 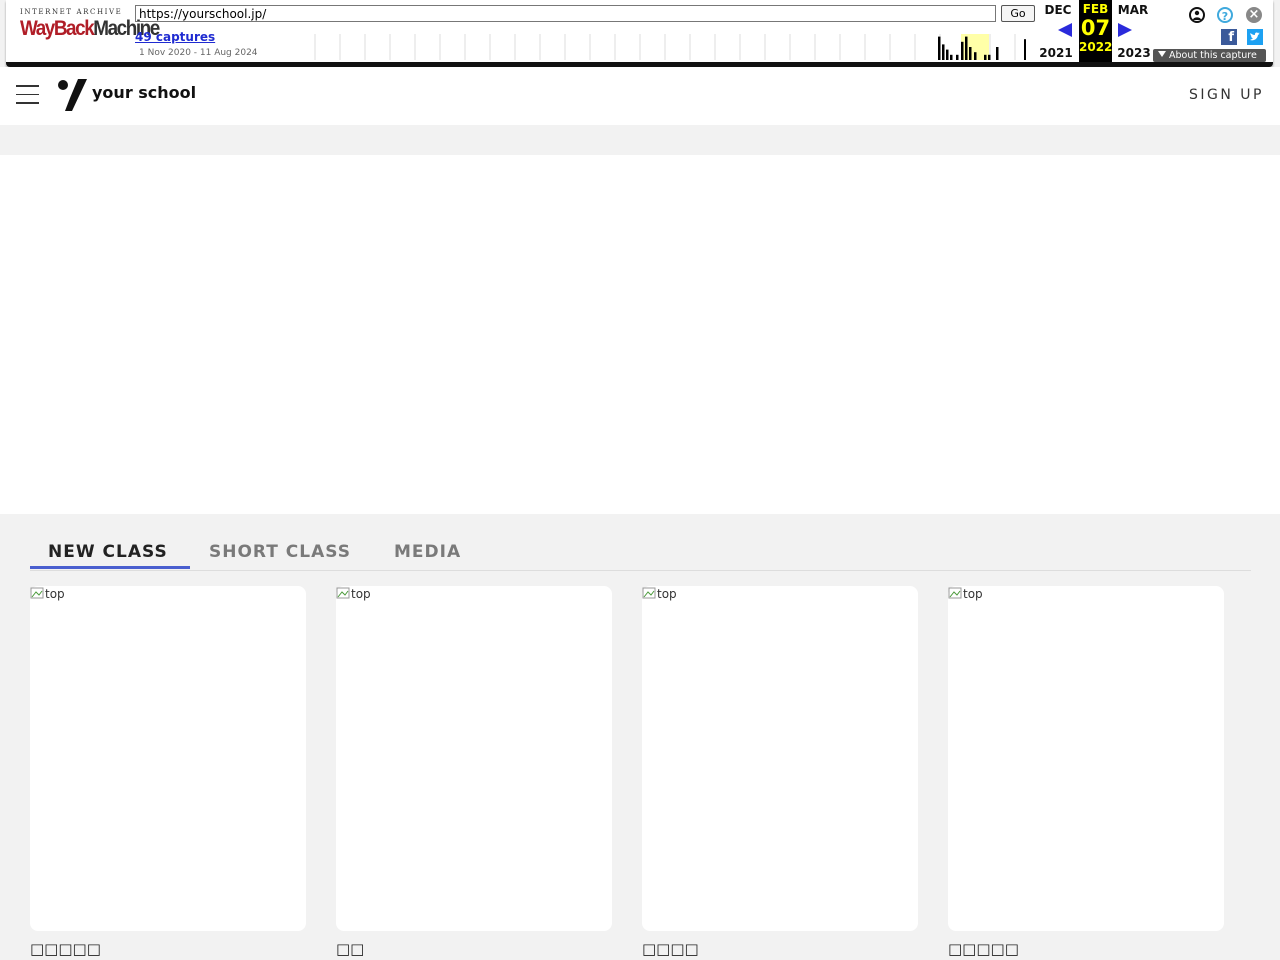 What do you see at coordinates (1197, 15) in the screenshot?
I see `user-account-icon` at bounding box center [1197, 15].